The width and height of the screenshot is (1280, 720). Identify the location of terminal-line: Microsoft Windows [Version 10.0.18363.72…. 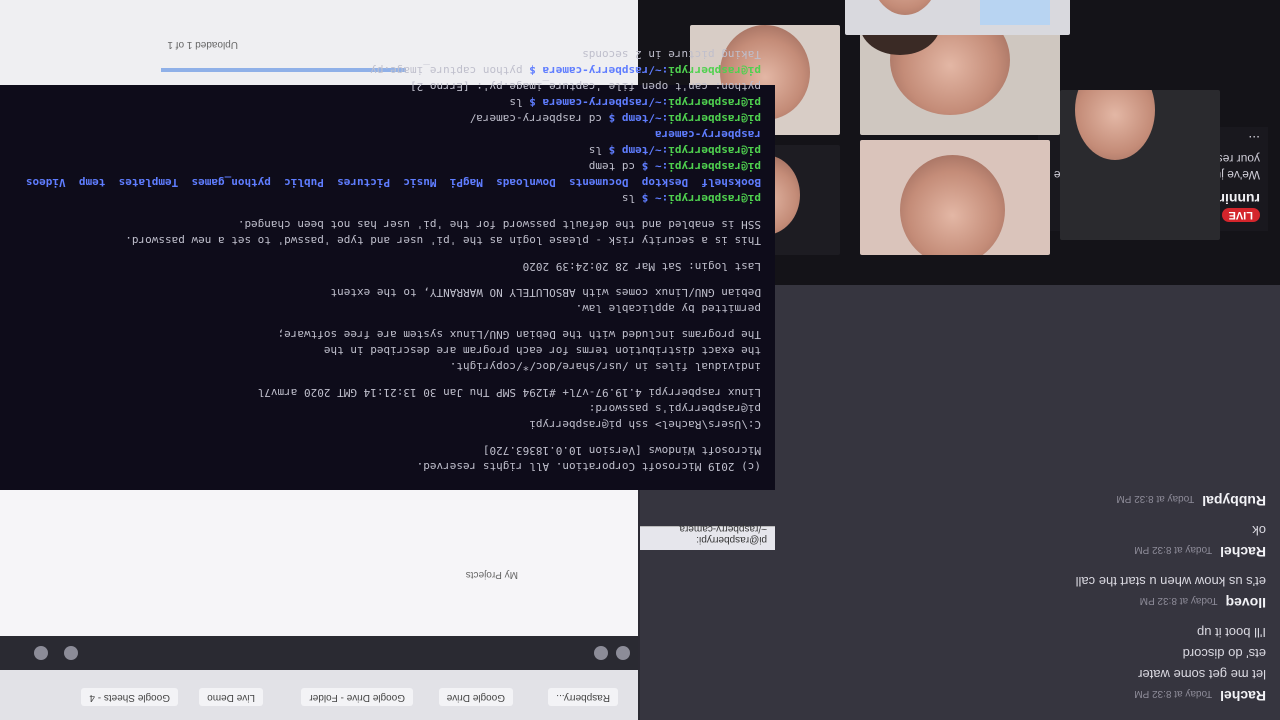
(387, 450).